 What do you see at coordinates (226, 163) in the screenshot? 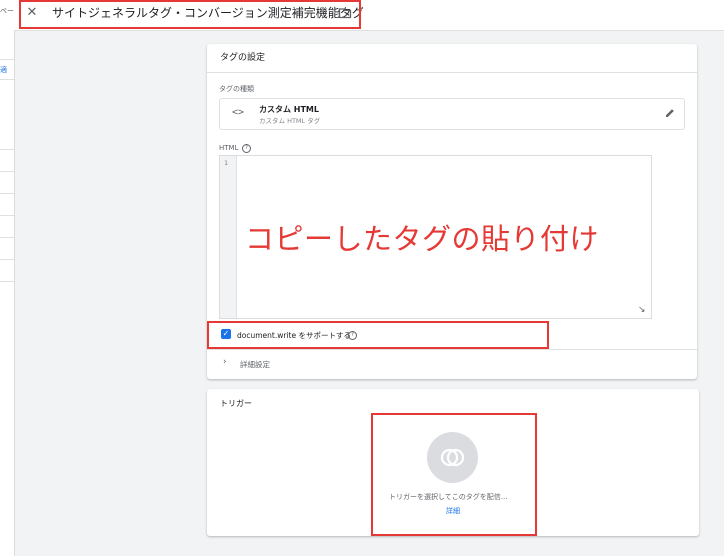
I see `line-number: 1` at bounding box center [226, 163].